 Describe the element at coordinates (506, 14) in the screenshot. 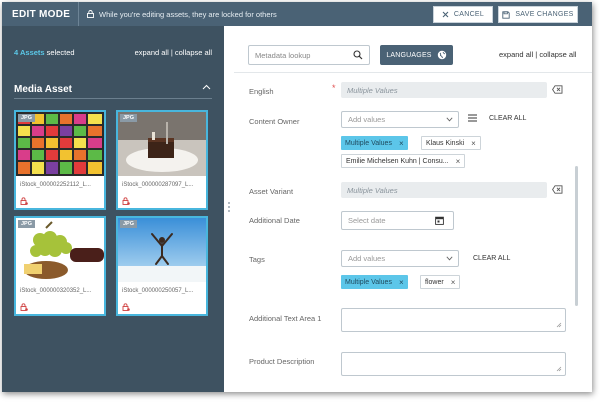

I see `save-icon` at that location.